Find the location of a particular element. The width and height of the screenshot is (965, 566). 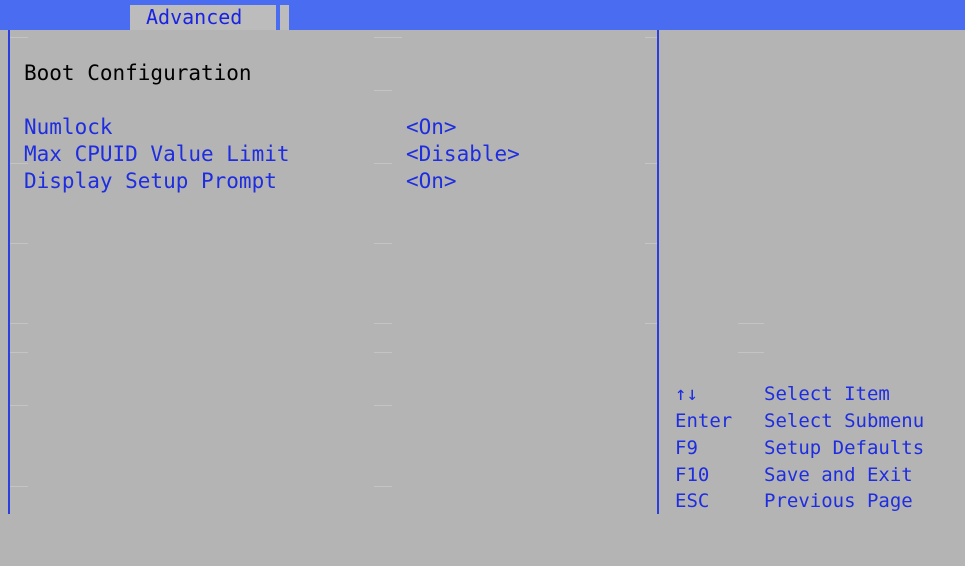

setting-row-display-setup-prompt: Display Setup Prompt <On> is located at coordinates (334, 181).